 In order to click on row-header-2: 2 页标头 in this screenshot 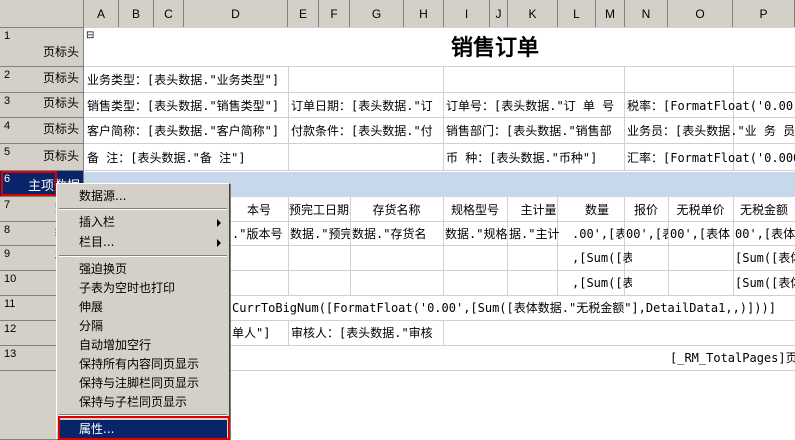, I will do `click(42, 80)`.